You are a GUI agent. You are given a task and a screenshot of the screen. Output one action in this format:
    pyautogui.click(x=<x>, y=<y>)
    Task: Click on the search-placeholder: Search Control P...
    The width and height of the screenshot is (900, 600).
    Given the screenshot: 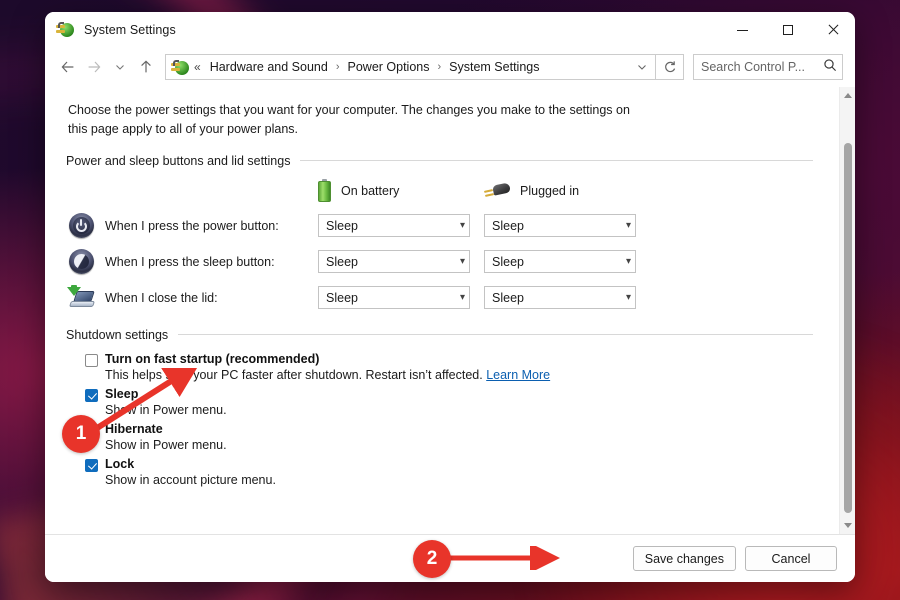 What is the action you would take?
    pyautogui.click(x=753, y=67)
    